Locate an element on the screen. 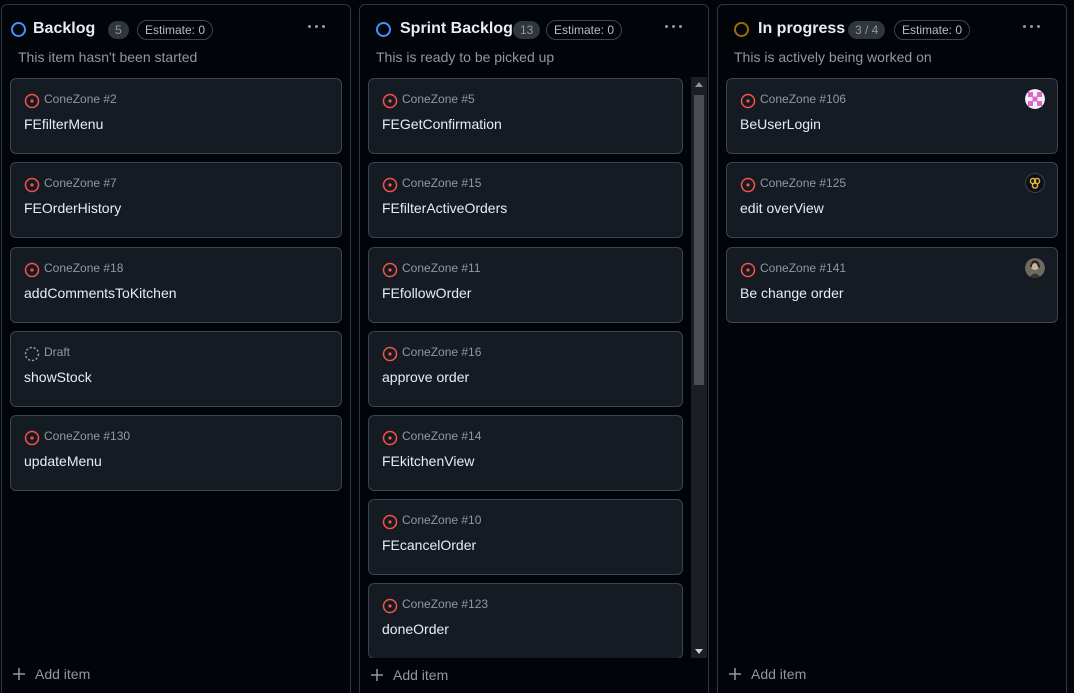  card-repo-number: ConeZone #10 is located at coordinates (441, 520).